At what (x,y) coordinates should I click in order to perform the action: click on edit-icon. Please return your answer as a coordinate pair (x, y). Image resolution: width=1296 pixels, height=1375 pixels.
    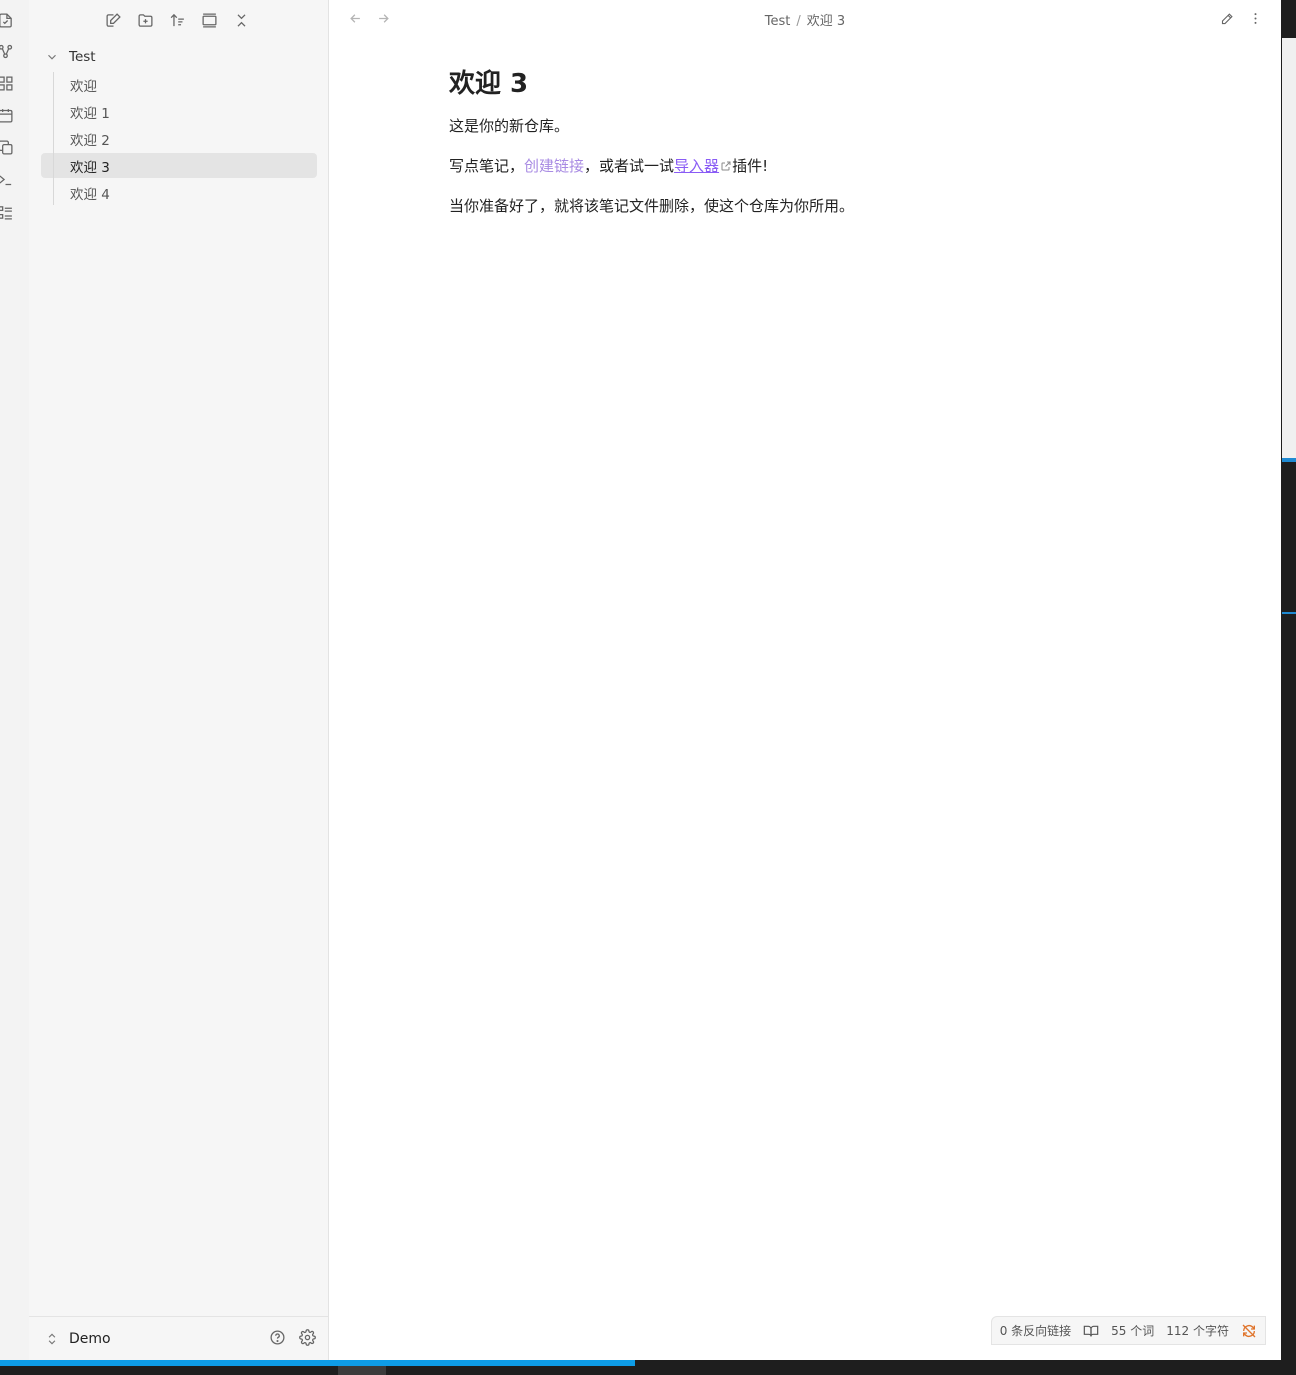
    Looking at the image, I should click on (1227, 18).